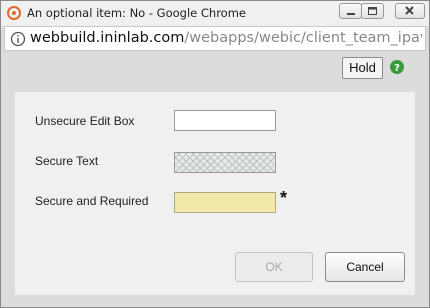  Describe the element at coordinates (225, 202) in the screenshot. I see `secure-required-input` at that location.